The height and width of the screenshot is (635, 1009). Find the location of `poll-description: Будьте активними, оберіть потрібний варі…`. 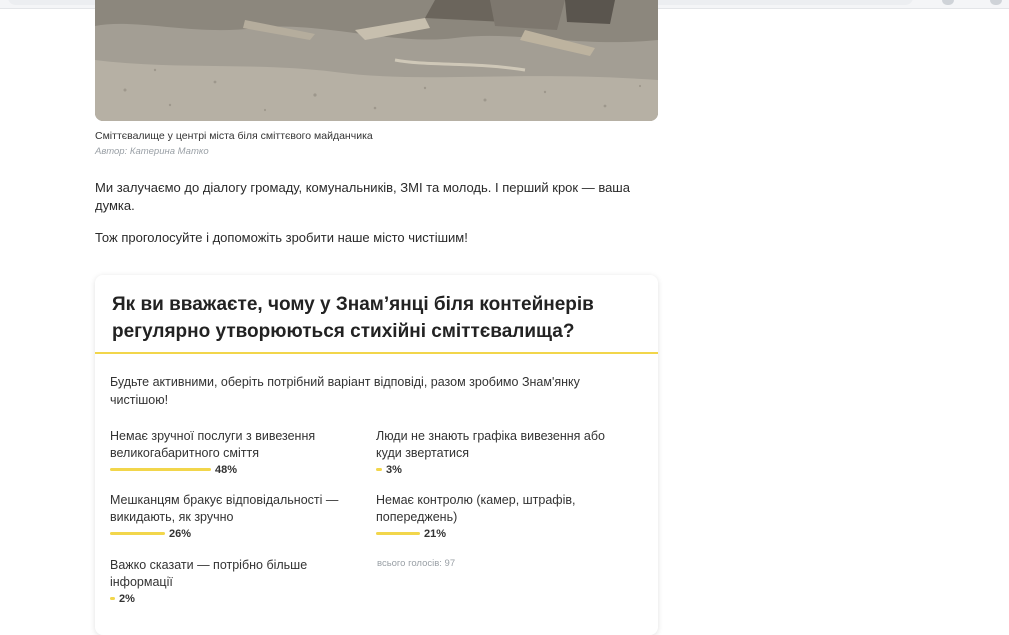

poll-description: Будьте активними, оберіть потрібний варі… is located at coordinates (345, 391).